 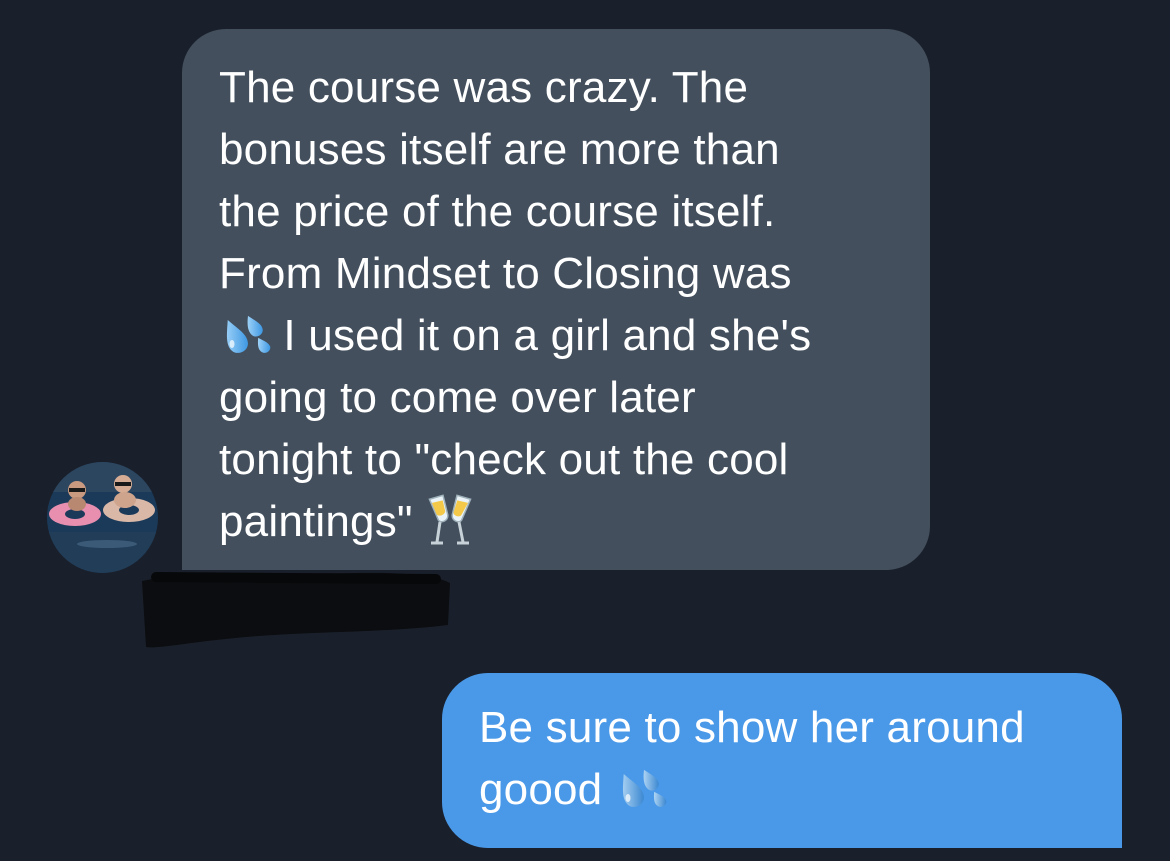 What do you see at coordinates (450, 519) in the screenshot?
I see `clinking-glasses-icon` at bounding box center [450, 519].